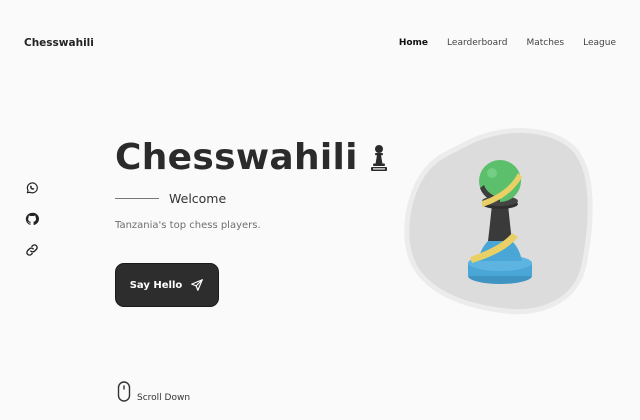 This screenshot has width=640, height=420. Describe the element at coordinates (236, 157) in the screenshot. I see `hero-title-text: Chesswahili` at that location.